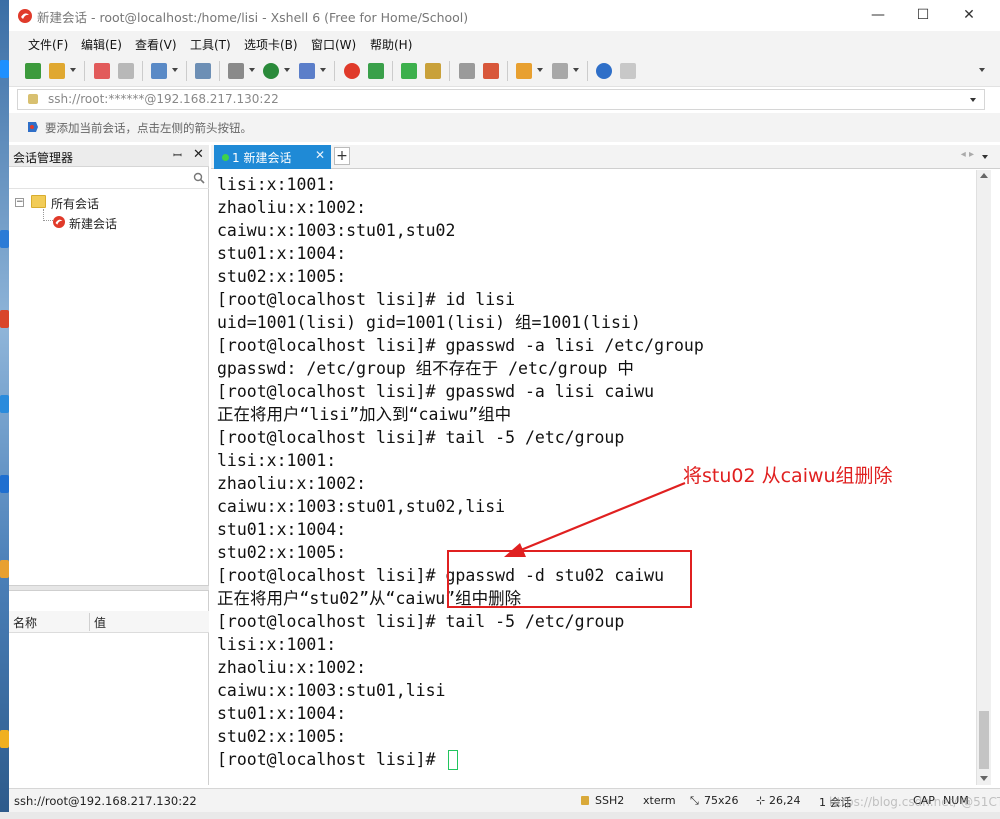  Describe the element at coordinates (236, 71) in the screenshot. I see `layout-icon` at that location.